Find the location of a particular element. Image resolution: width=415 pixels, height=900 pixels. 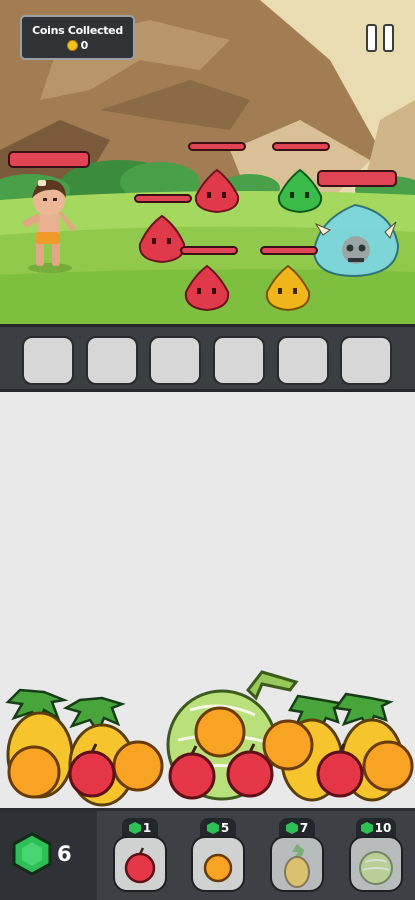

gem-count: 6 is located at coordinates (64, 854).